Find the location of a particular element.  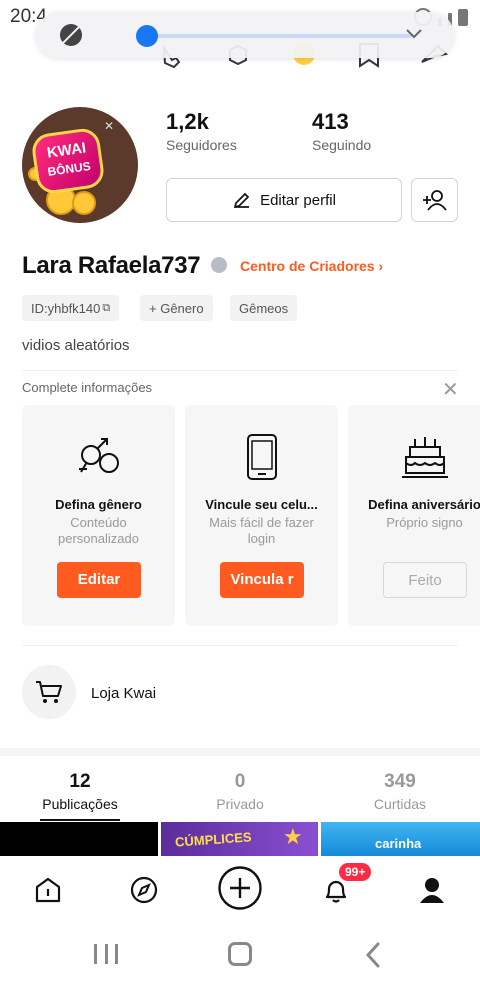

kwai-bonus-badge: KWAI BÔNUS is located at coordinates (68, 161).